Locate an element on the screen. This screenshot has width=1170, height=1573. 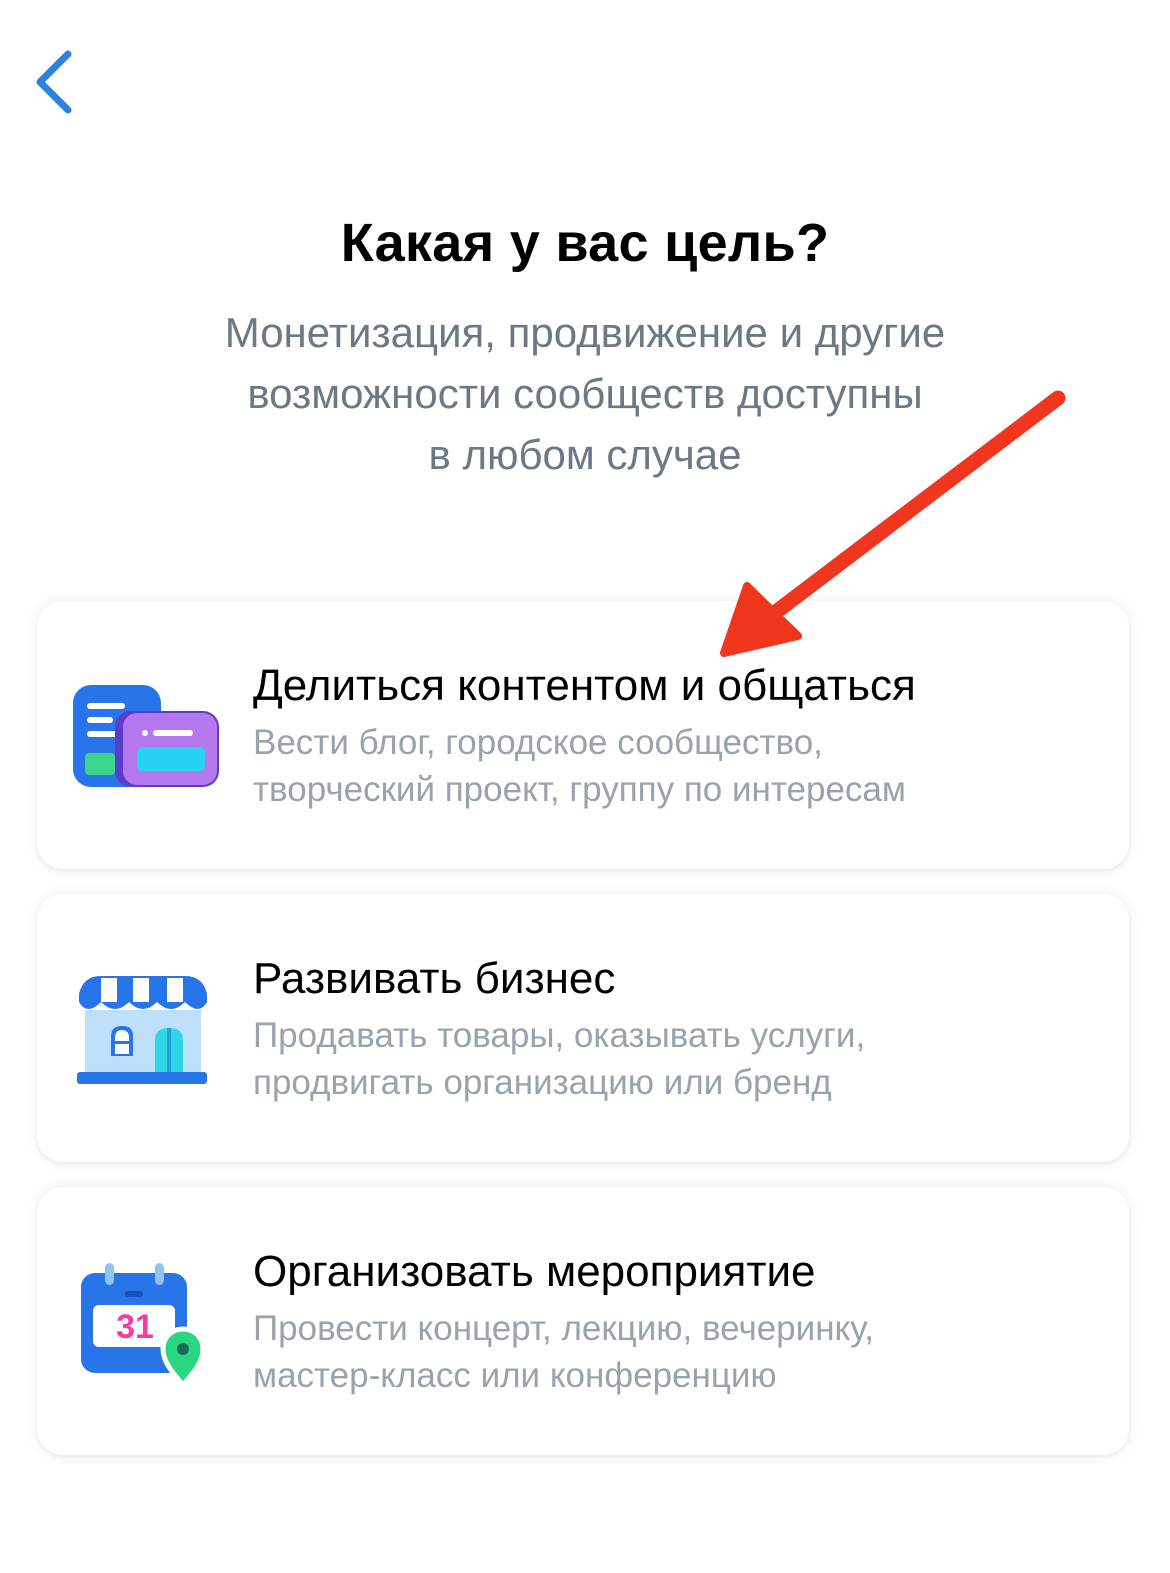
storefront-icon is located at coordinates (146, 1029).